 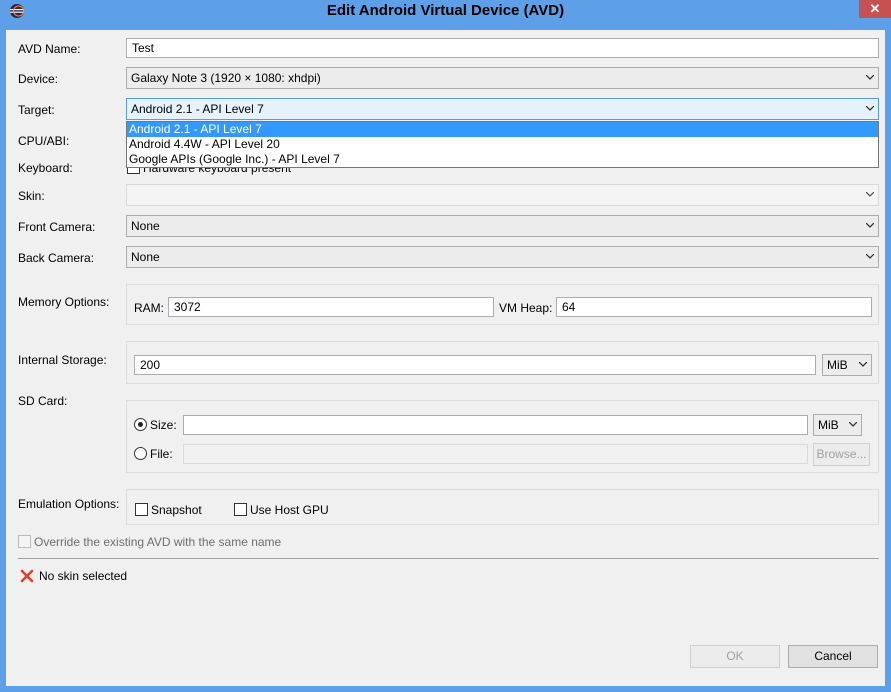 I want to click on sd-size-radio, so click(x=140, y=424).